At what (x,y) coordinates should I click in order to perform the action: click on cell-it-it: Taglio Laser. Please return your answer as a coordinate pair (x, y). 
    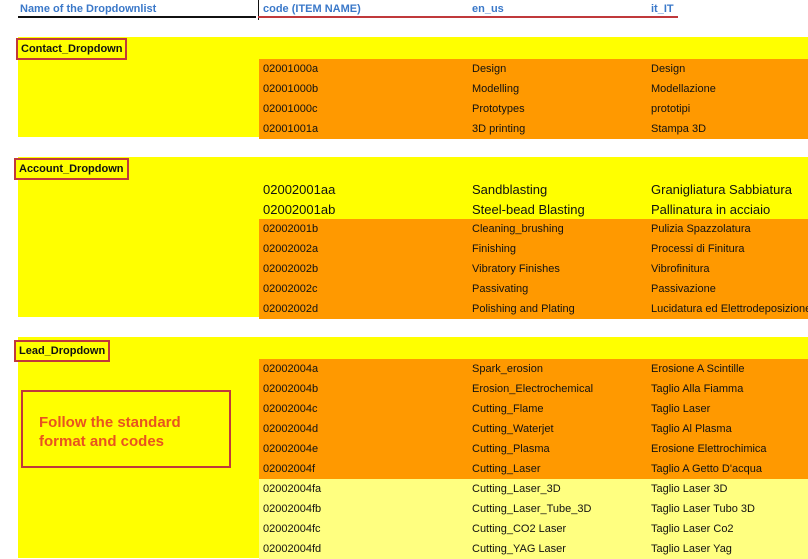
    Looking at the image, I should click on (681, 409).